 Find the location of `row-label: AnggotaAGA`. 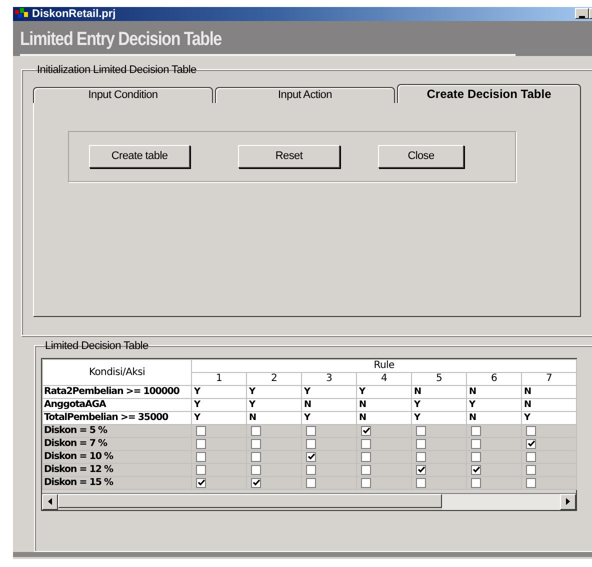

row-label: AnggotaAGA is located at coordinates (117, 405).